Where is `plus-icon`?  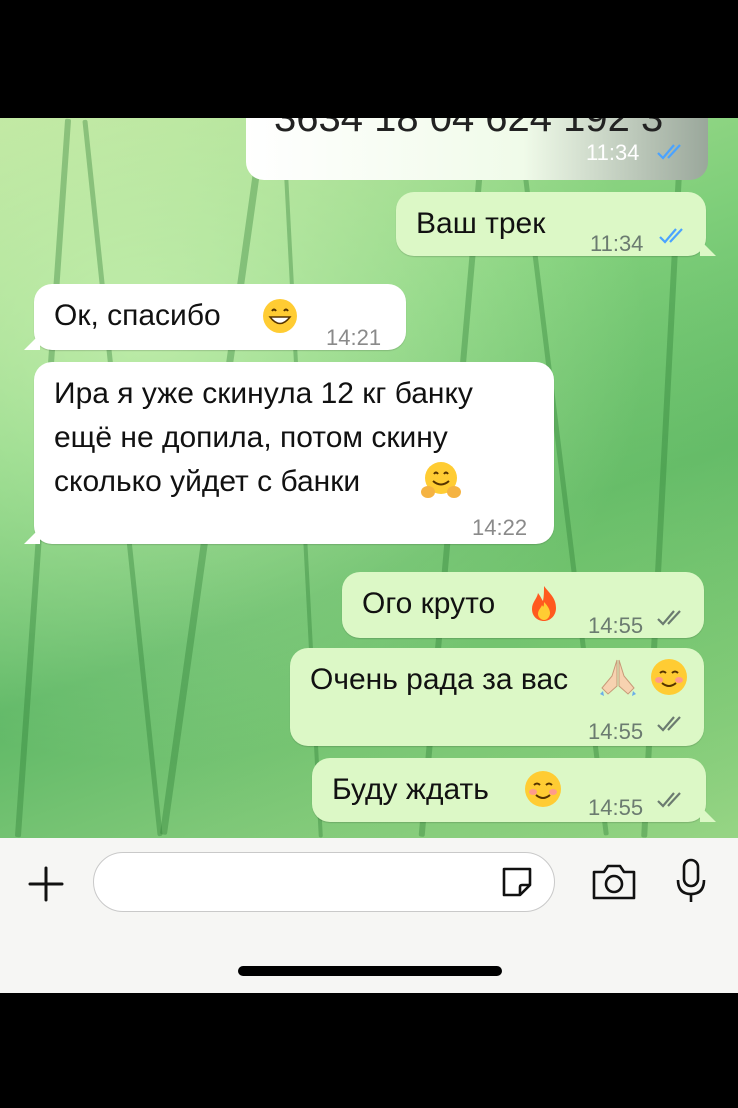 plus-icon is located at coordinates (46, 884).